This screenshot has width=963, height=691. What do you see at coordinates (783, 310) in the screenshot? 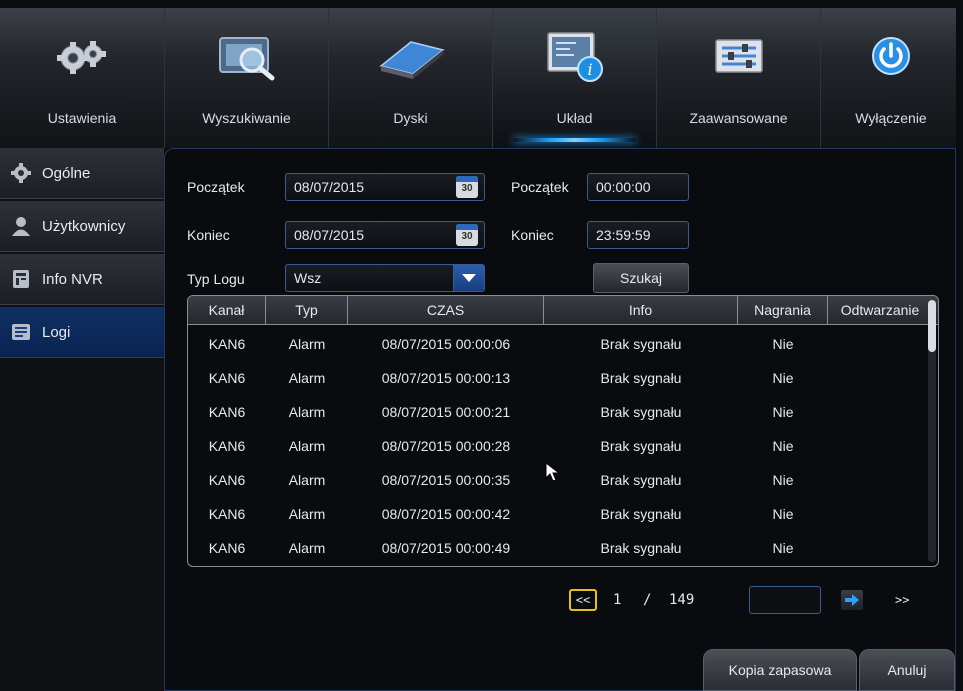
I see `column-header-nagrania: Nagrania` at bounding box center [783, 310].